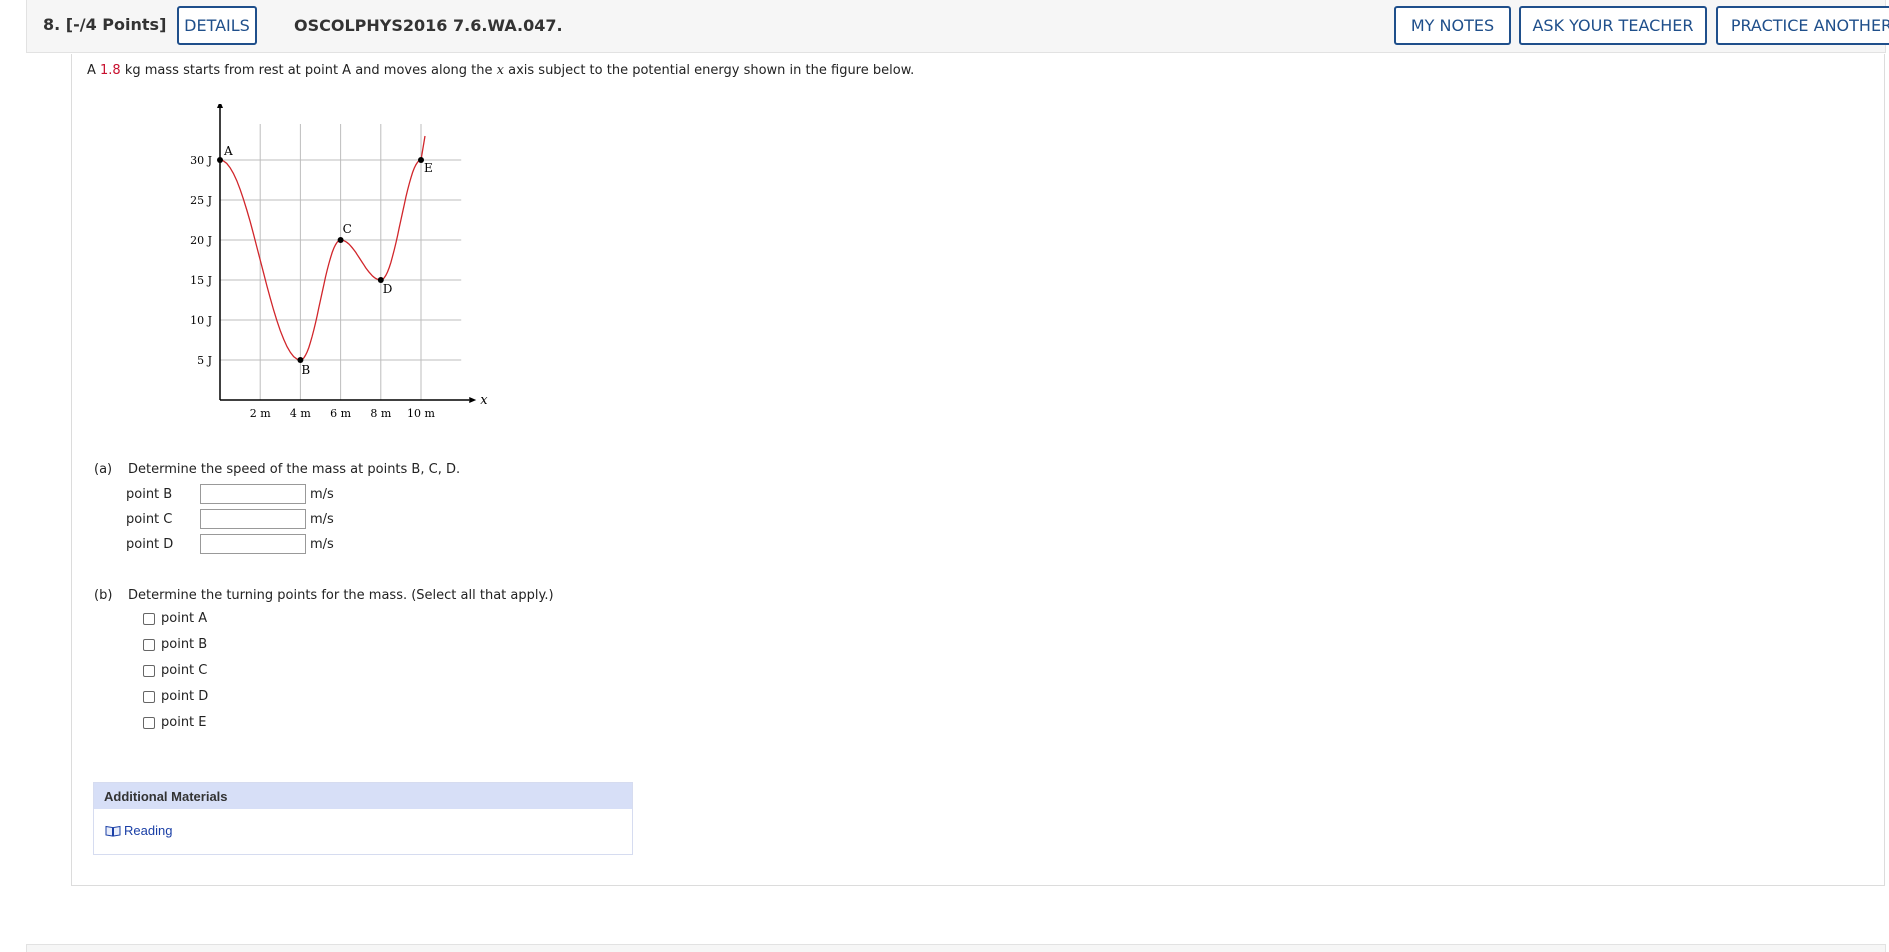  What do you see at coordinates (220, 106) in the screenshot?
I see `y-axis-arrow` at bounding box center [220, 106].